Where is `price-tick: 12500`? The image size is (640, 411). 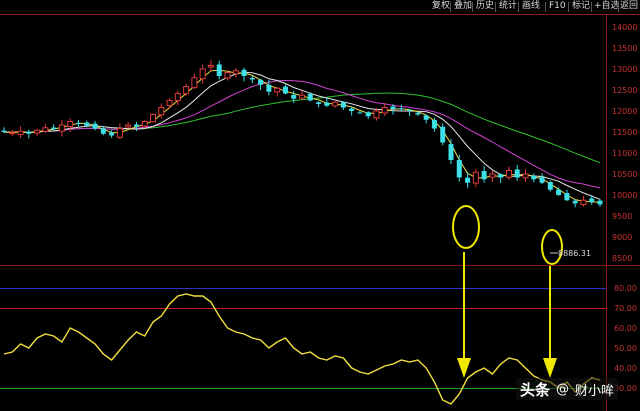 price-tick: 12500 is located at coordinates (624, 90).